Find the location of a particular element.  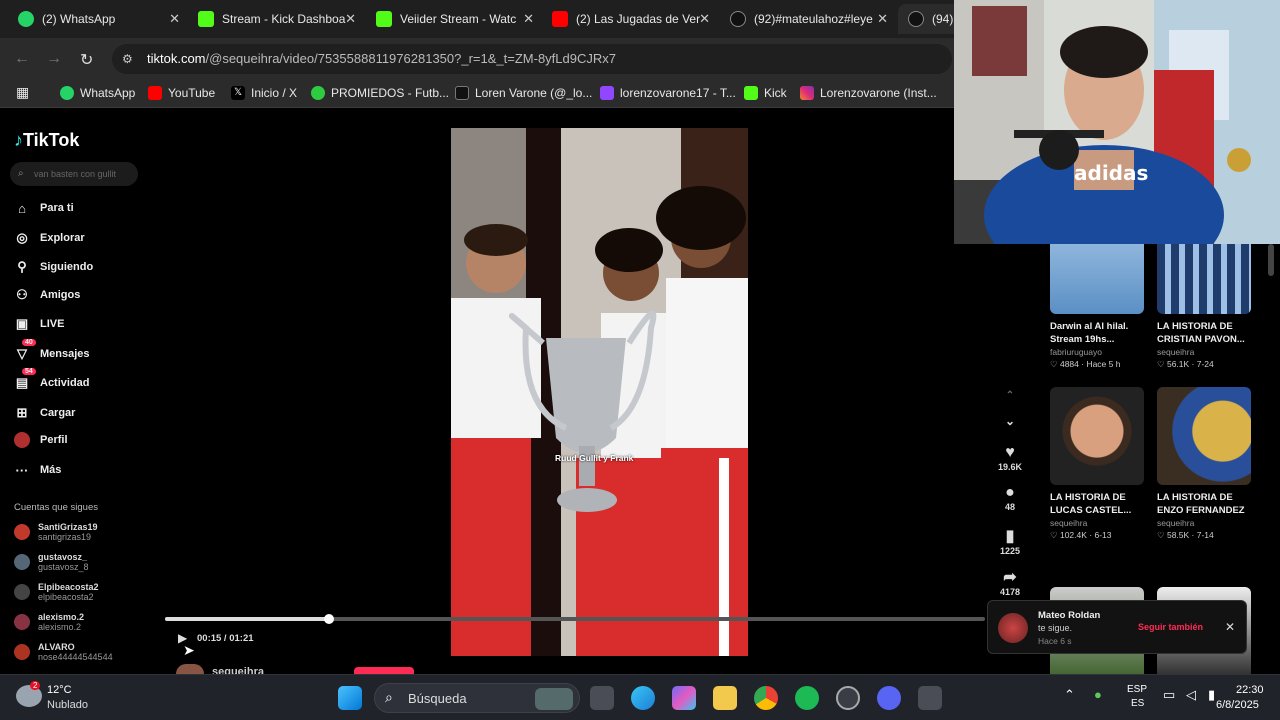

bookmark-youtube: YouTube is located at coordinates (181, 93).